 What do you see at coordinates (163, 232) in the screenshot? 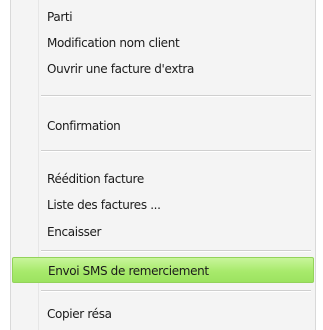
I see `menu-item-encaisser: Encaisser` at bounding box center [163, 232].